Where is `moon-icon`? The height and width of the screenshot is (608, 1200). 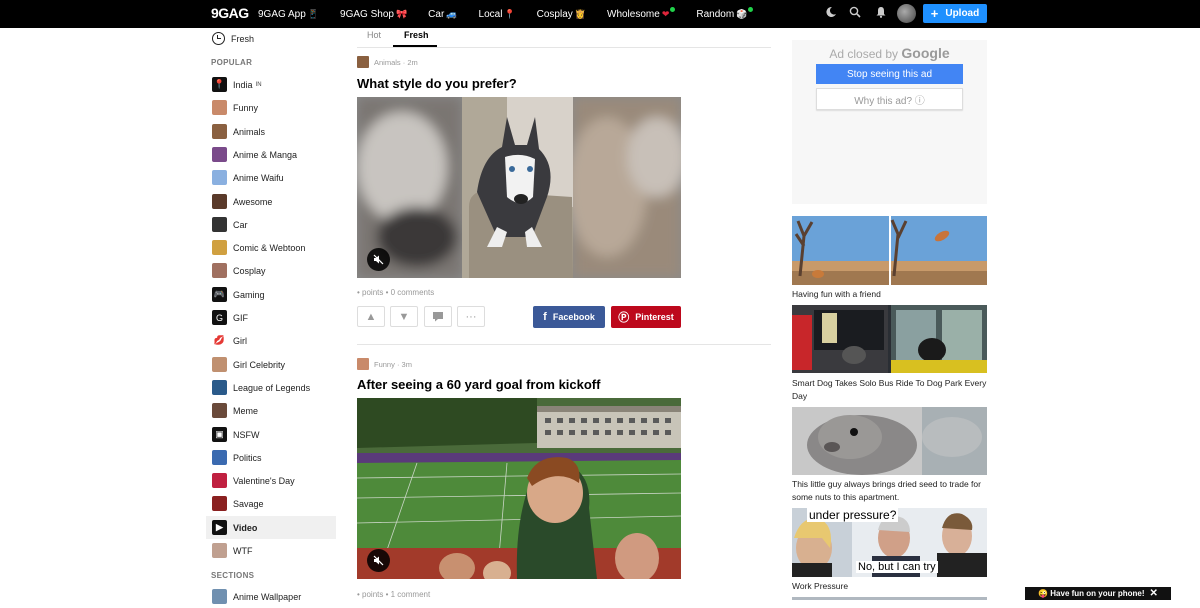
moon-icon is located at coordinates (831, 14).